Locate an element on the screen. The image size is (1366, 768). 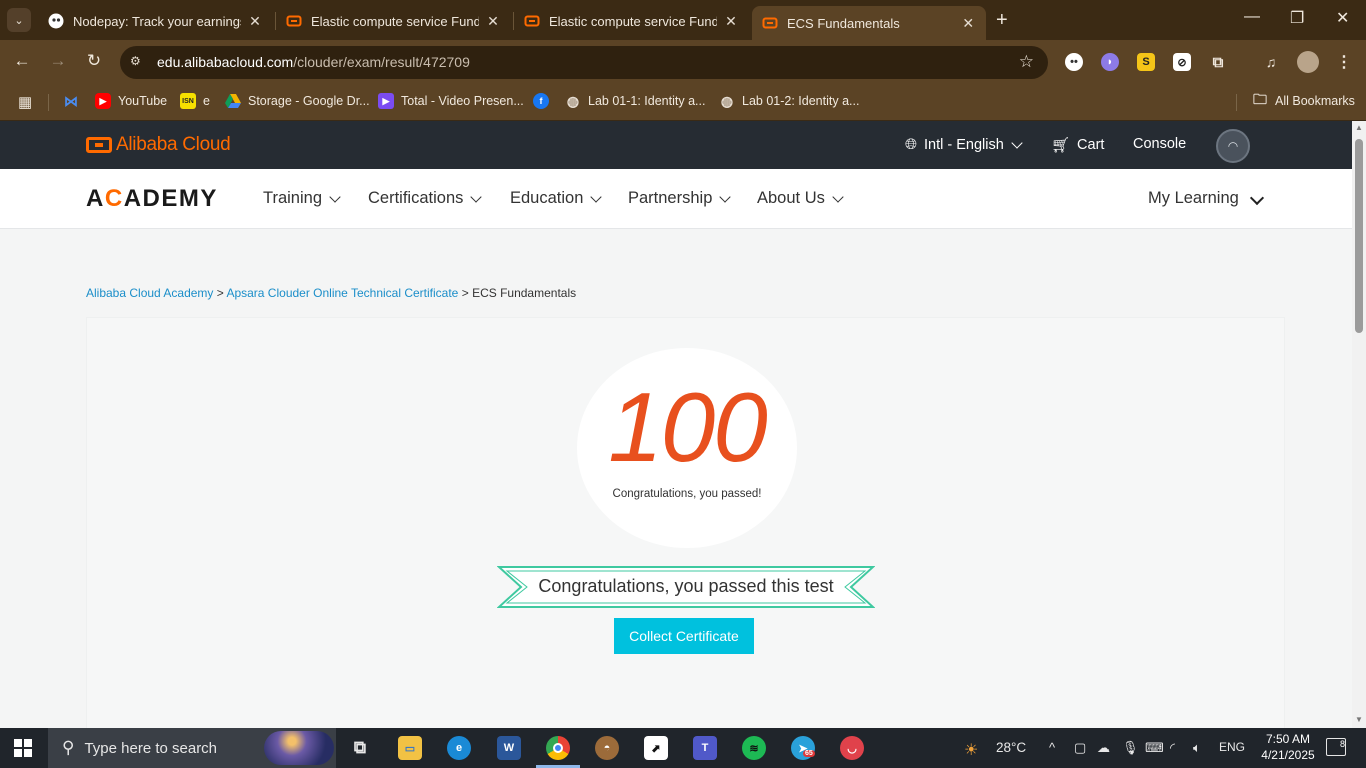
collect-certificate-button: Collect Certificate is located at coordinates (684, 636).